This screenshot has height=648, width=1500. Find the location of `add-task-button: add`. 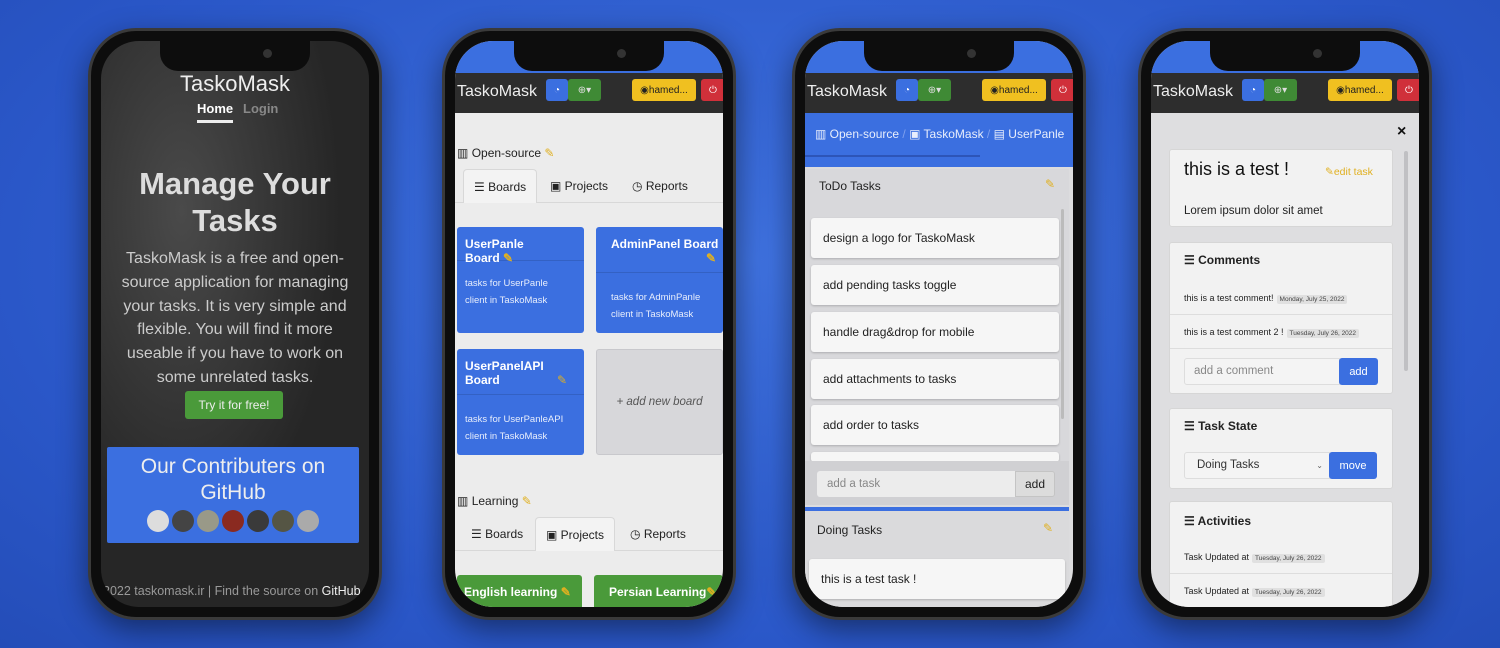

add-task-button: add is located at coordinates (1035, 484).